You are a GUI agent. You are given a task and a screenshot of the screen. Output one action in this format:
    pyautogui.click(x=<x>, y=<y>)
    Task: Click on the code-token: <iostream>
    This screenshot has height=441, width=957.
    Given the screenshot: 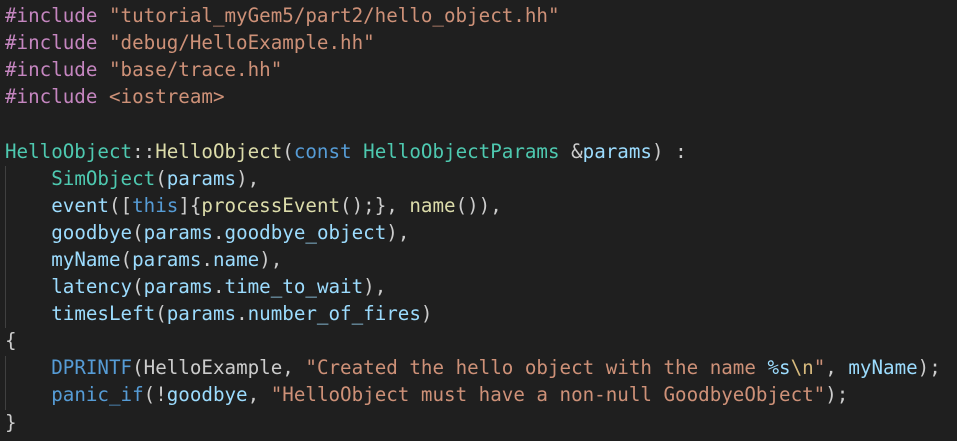 What is the action you would take?
    pyautogui.click(x=166, y=97)
    